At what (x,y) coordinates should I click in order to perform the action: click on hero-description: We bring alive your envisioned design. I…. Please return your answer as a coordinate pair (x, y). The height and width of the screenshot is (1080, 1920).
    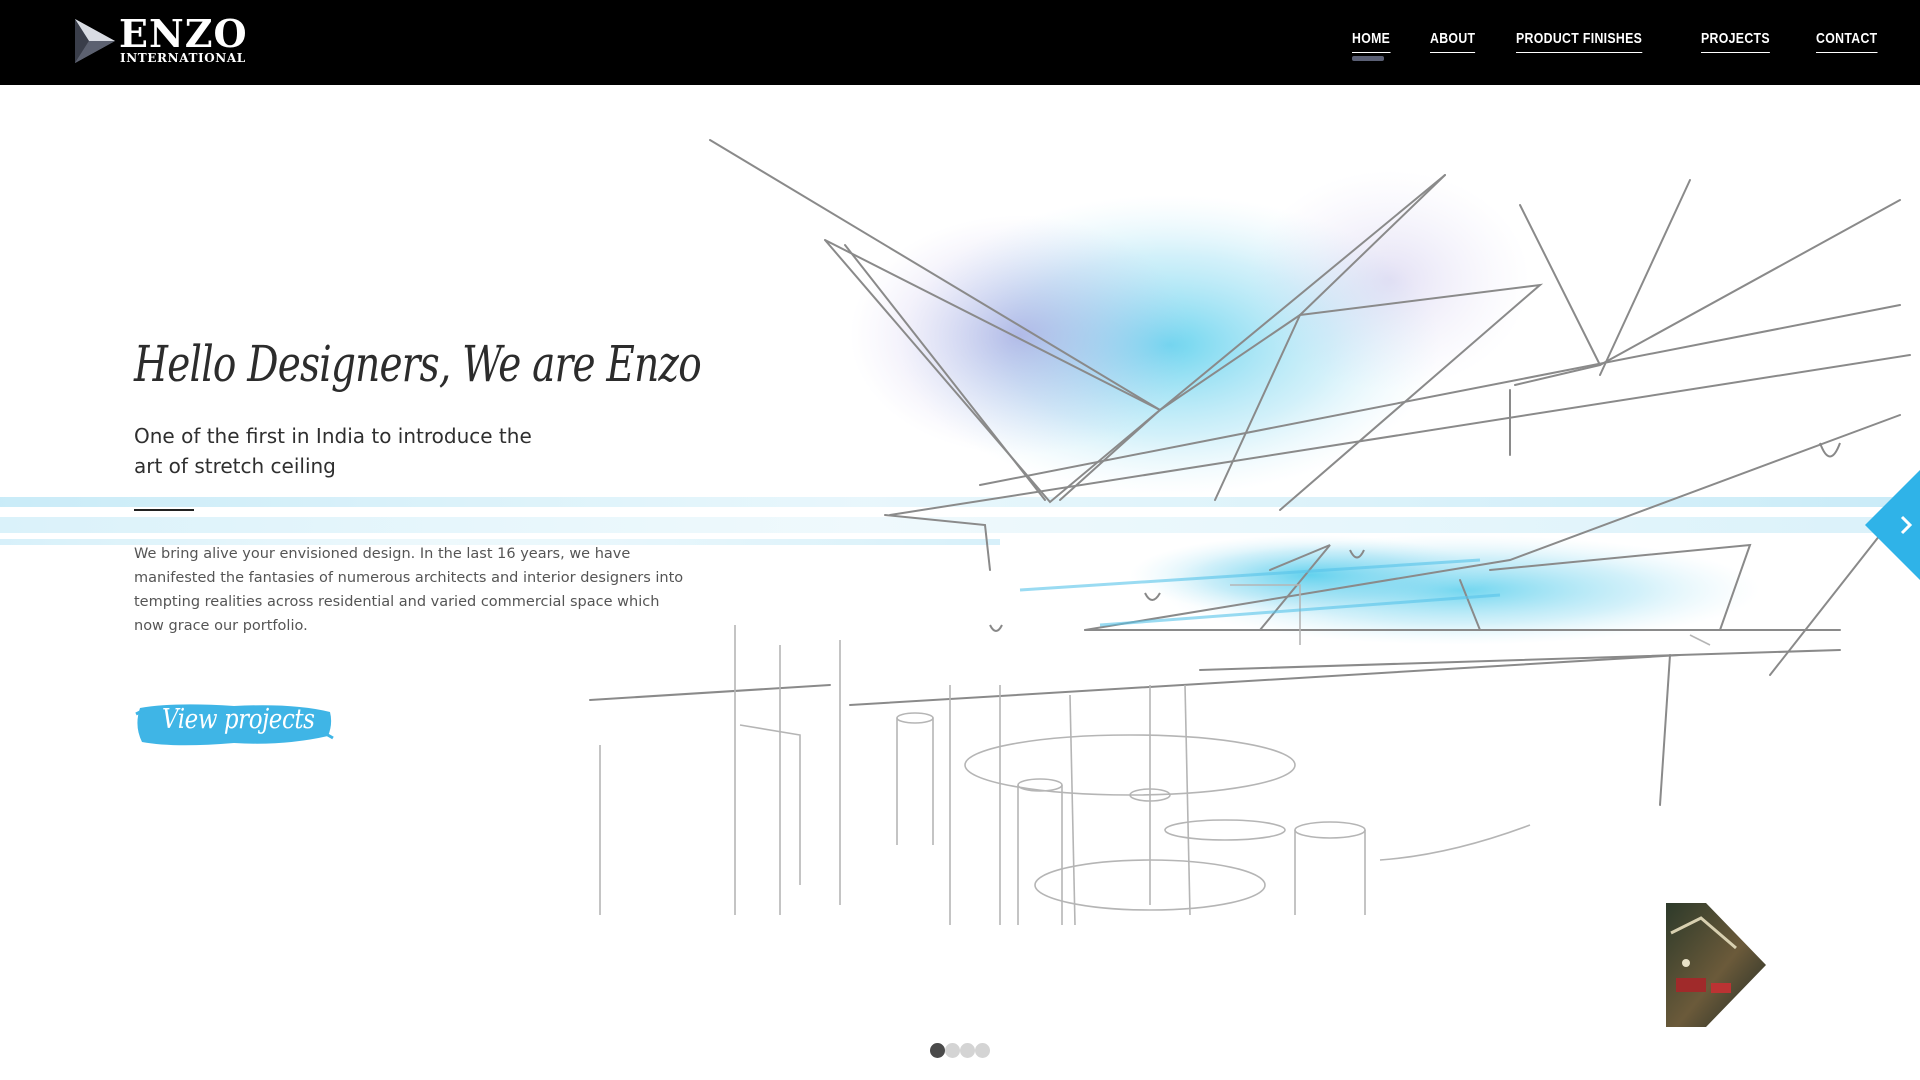
    Looking at the image, I should click on (409, 590).